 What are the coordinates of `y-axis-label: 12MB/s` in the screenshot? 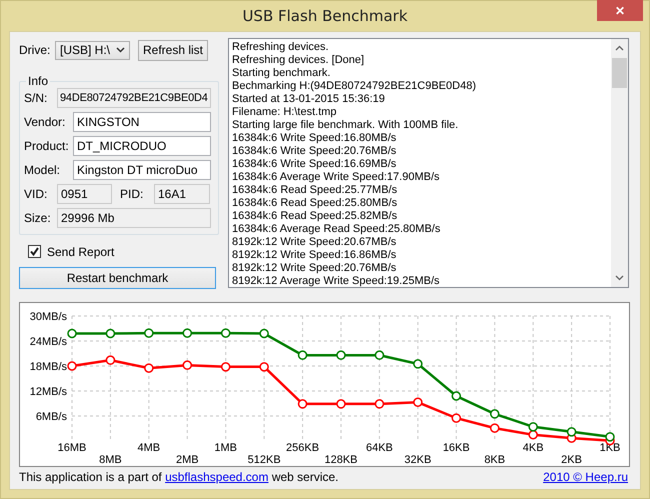 It's located at (48, 392).